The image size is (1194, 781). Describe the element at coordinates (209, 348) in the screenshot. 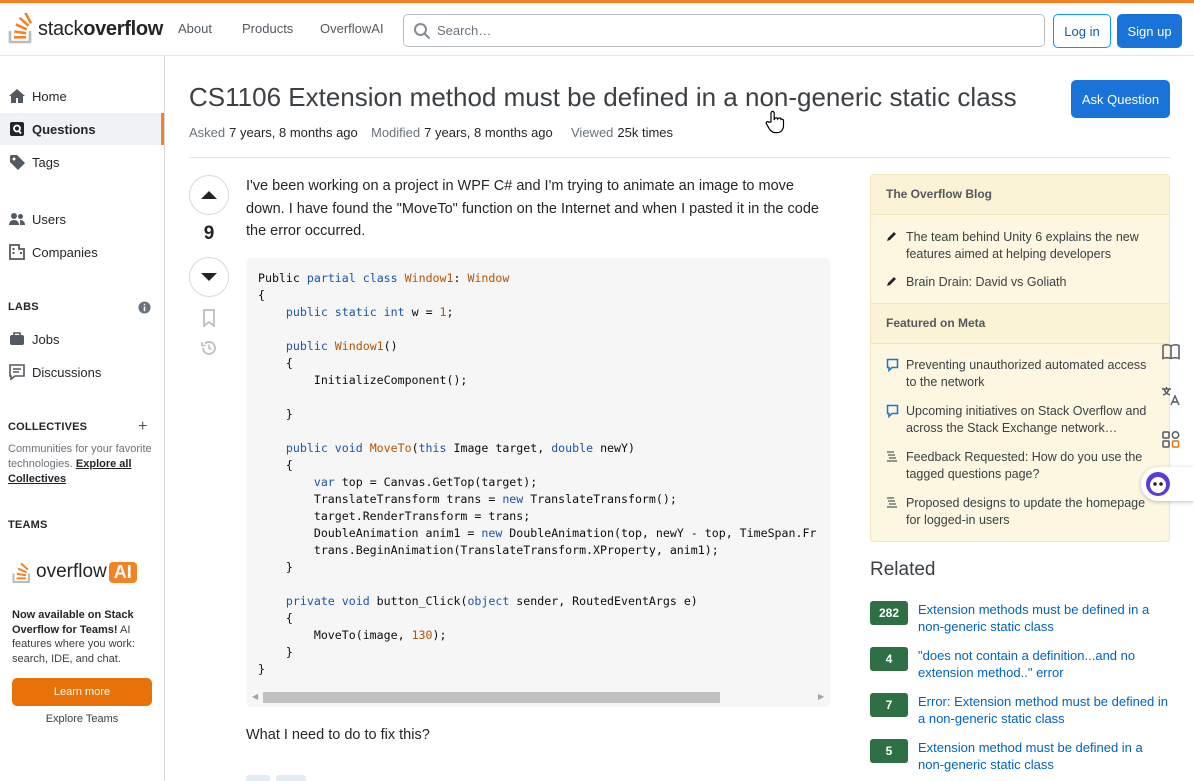

I see `history-icon` at that location.